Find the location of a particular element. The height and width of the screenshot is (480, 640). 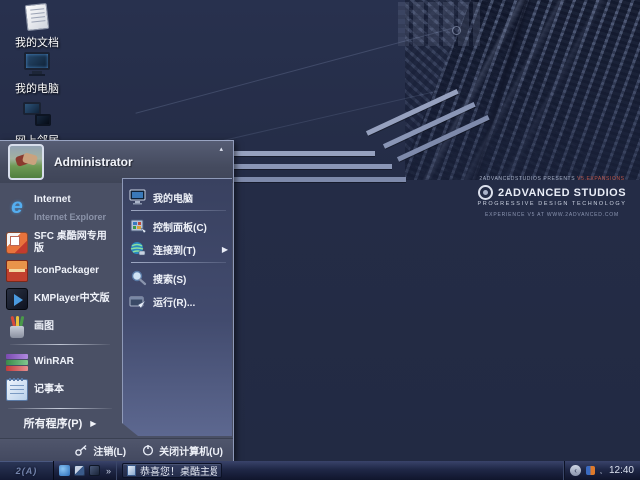

log-off-button: 注销(L) is located at coordinates (100, 450).